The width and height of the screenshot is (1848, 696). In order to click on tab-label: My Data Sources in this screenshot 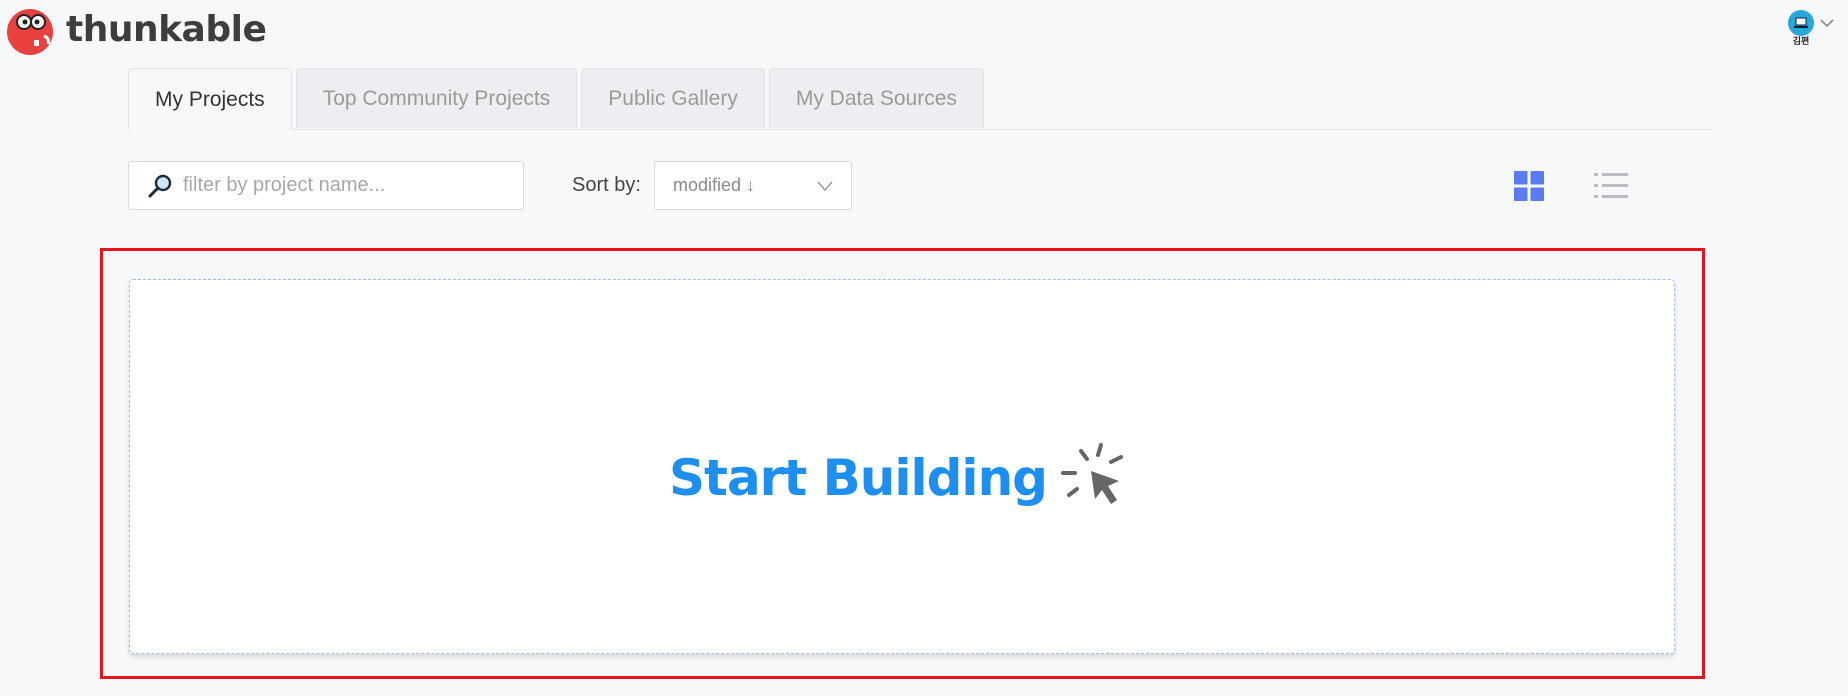, I will do `click(876, 98)`.